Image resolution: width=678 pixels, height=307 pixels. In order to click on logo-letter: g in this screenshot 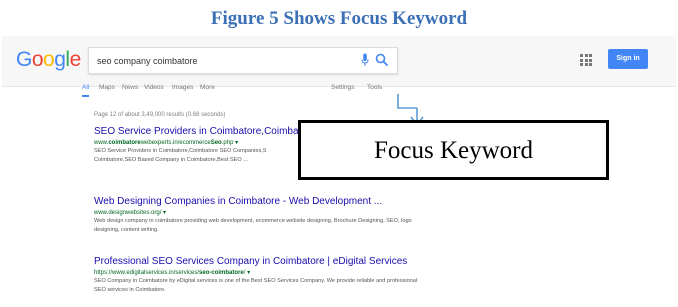, I will do `click(60, 59)`.